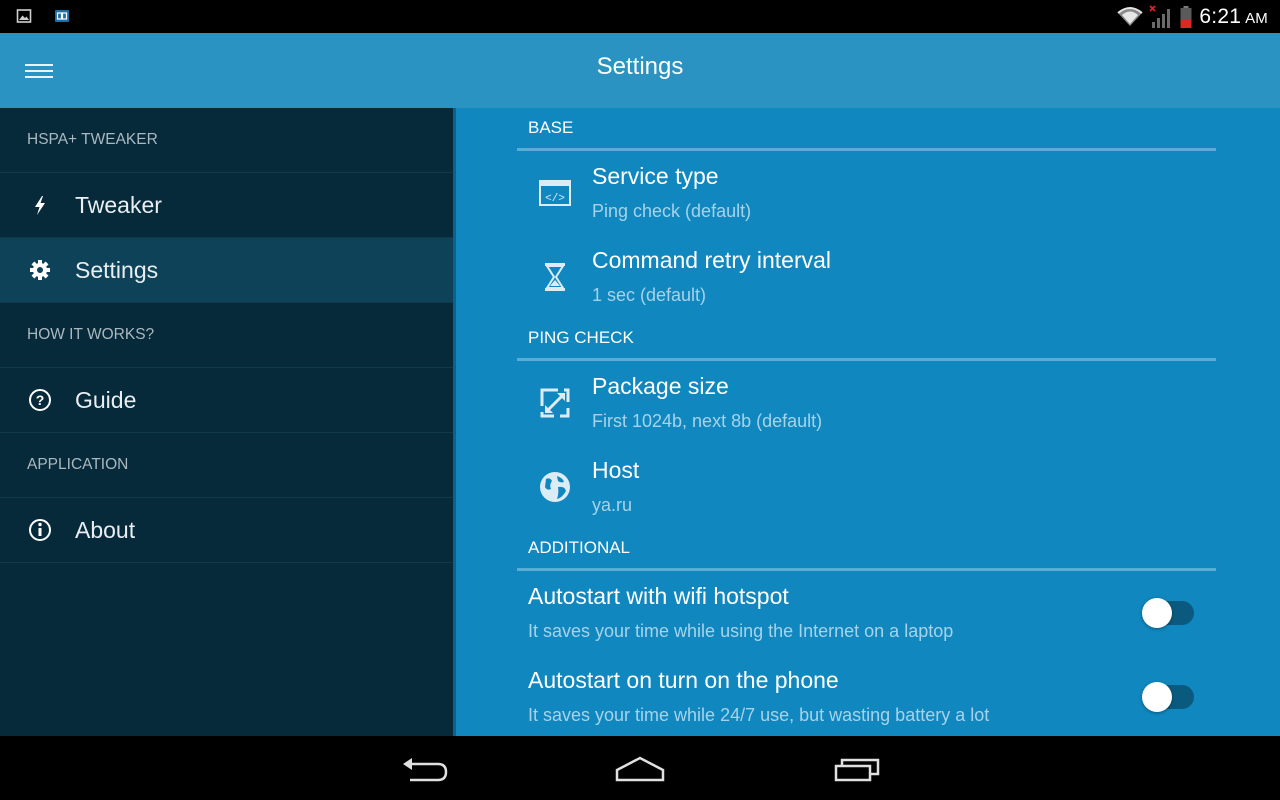 The width and height of the screenshot is (1280, 800). What do you see at coordinates (616, 470) in the screenshot?
I see `pref-title: Host` at bounding box center [616, 470].